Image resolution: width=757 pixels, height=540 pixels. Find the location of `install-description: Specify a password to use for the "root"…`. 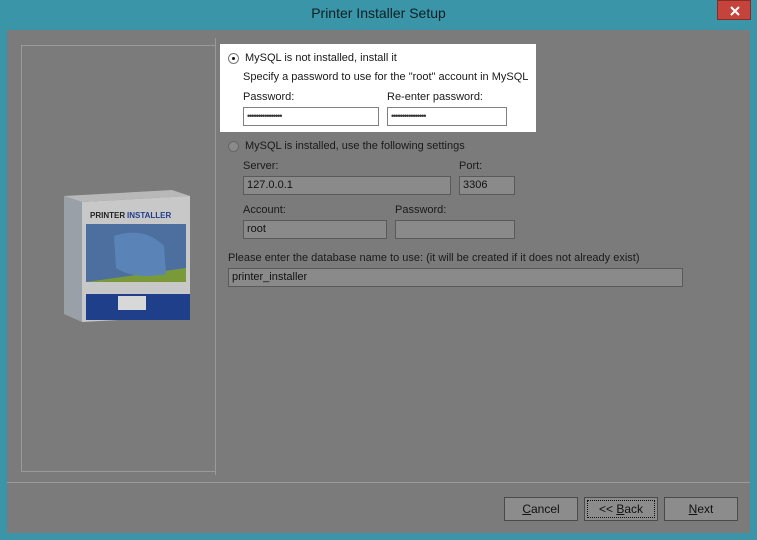

install-description: Specify a password to use for the "root"… is located at coordinates (386, 77).